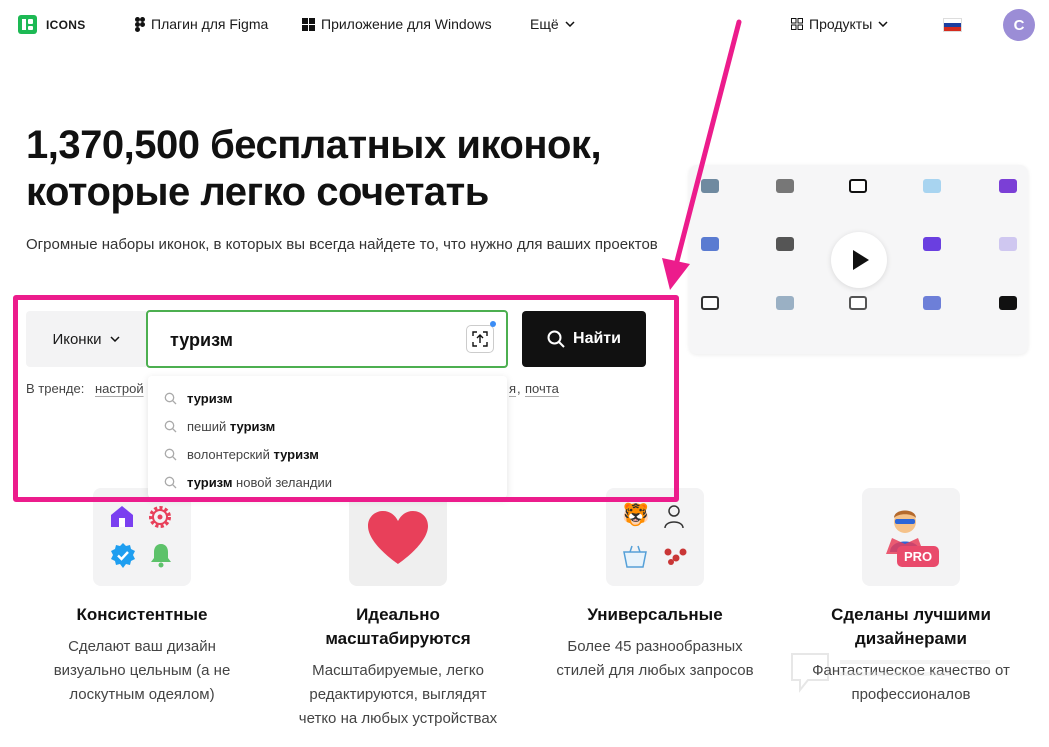  I want to click on page-title-line-1: 1,370,500 бесплатных иконок,, so click(314, 145).